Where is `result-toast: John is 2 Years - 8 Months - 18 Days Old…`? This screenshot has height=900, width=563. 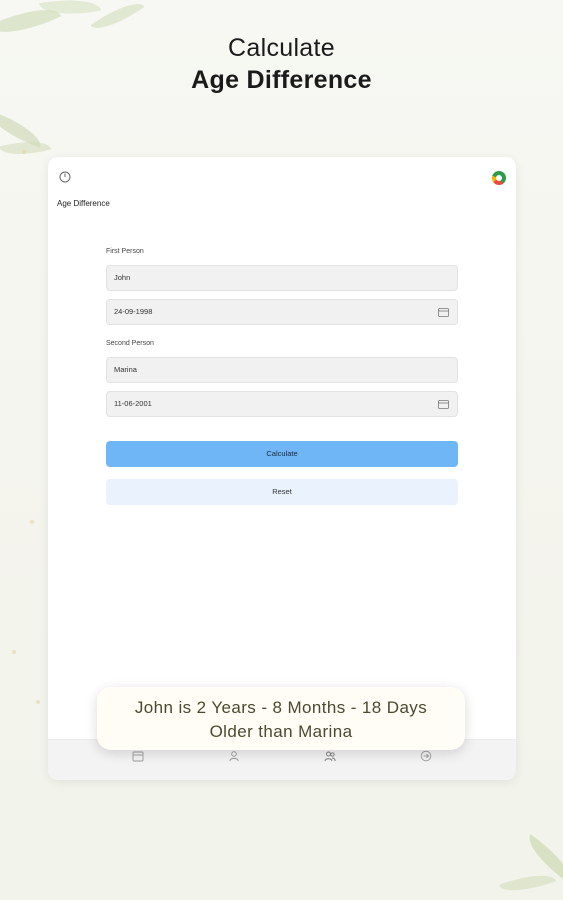 result-toast: John is 2 Years - 8 Months - 18 Days Old… is located at coordinates (281, 718).